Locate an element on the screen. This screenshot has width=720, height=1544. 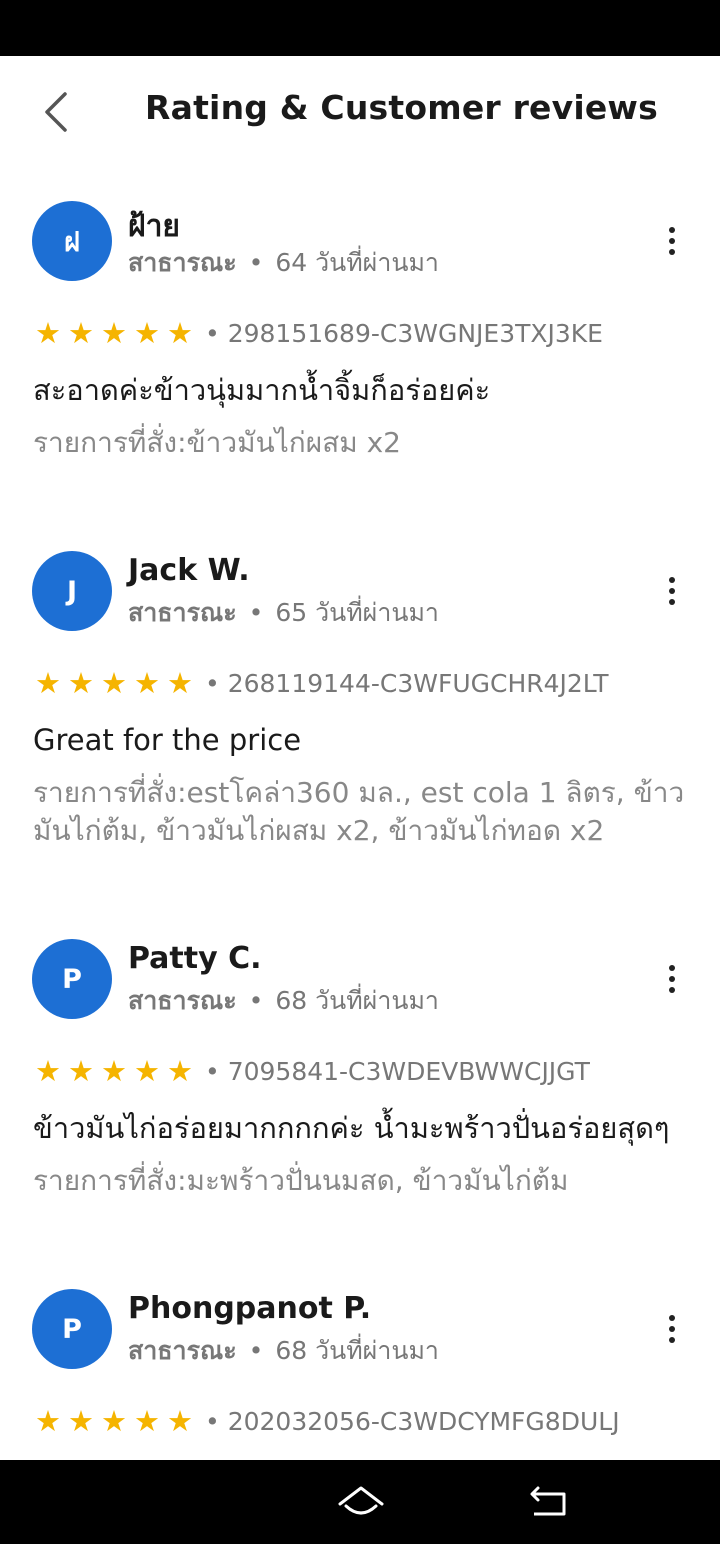
home-button is located at coordinates (361, 1502).